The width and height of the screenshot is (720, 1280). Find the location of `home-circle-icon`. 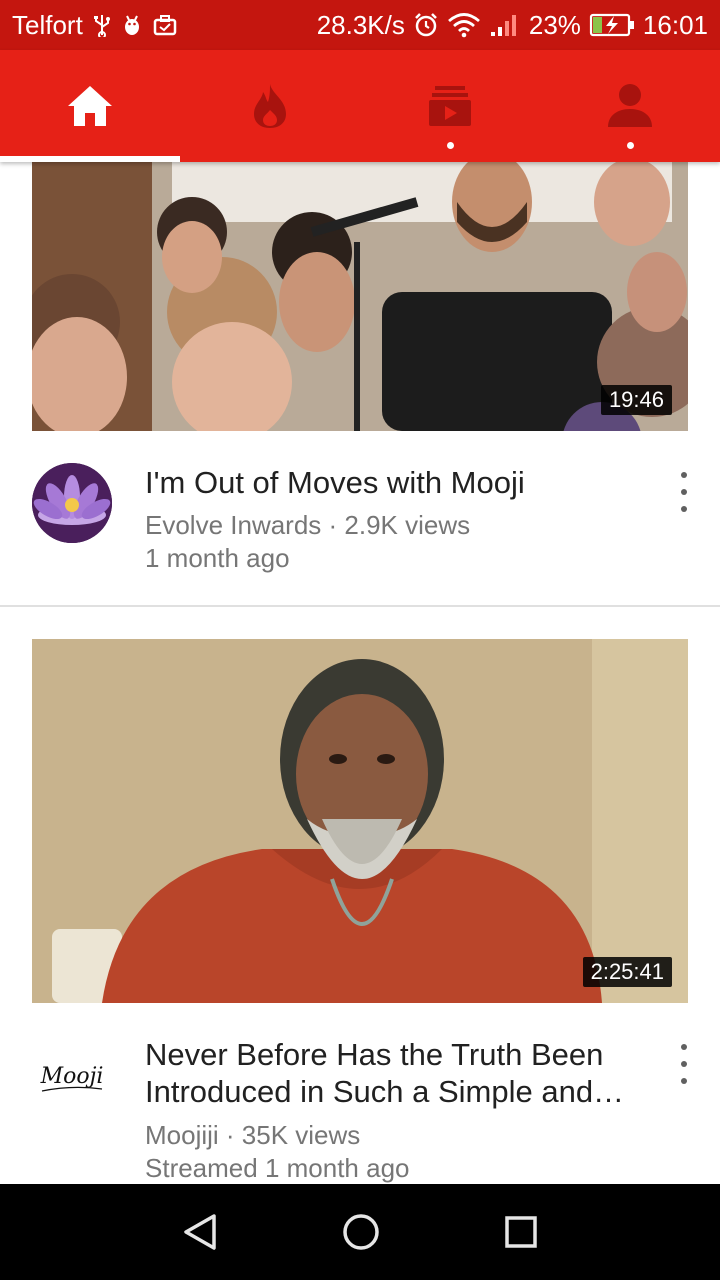

home-circle-icon is located at coordinates (361, 1232).